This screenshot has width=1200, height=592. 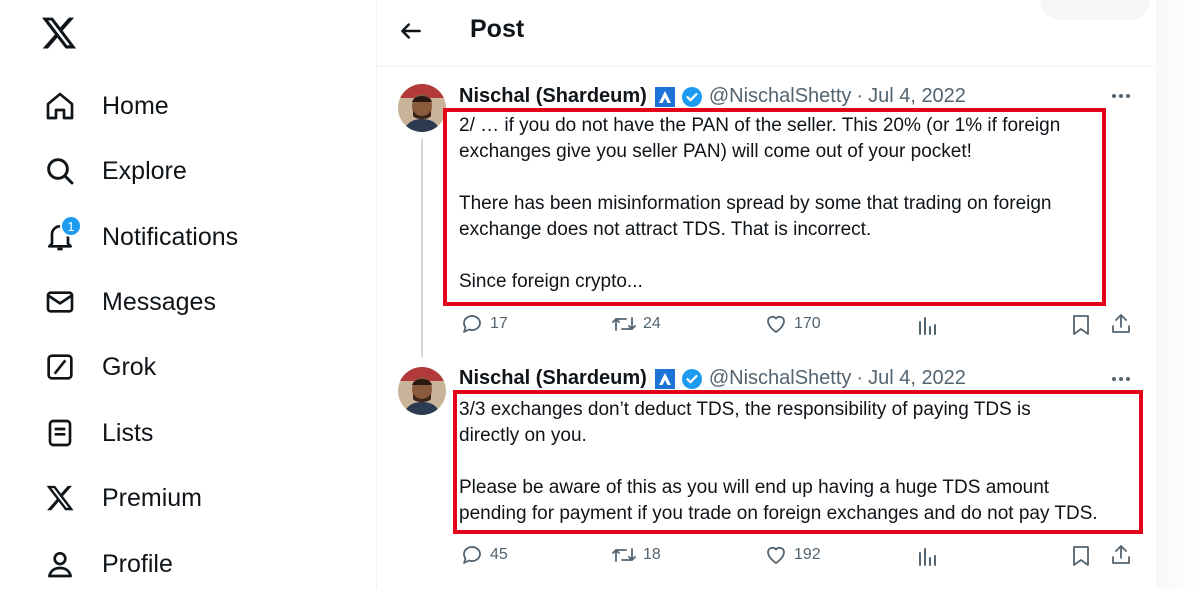 What do you see at coordinates (484, 324) in the screenshot?
I see `reply-button: 17` at bounding box center [484, 324].